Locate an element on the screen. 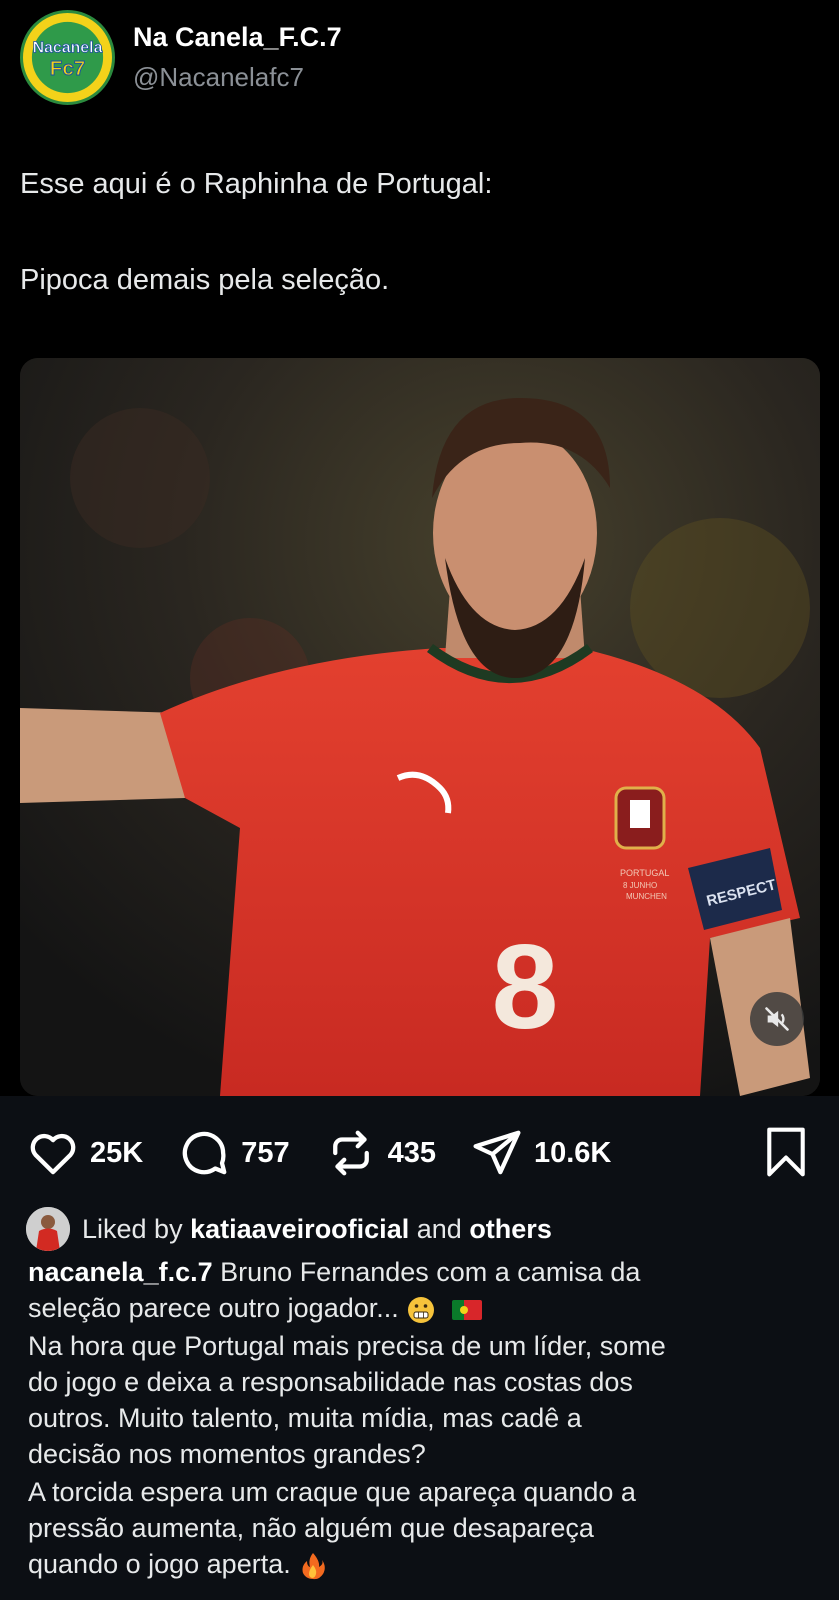 The width and height of the screenshot is (839, 1600). save-button is located at coordinates (786, 1152).